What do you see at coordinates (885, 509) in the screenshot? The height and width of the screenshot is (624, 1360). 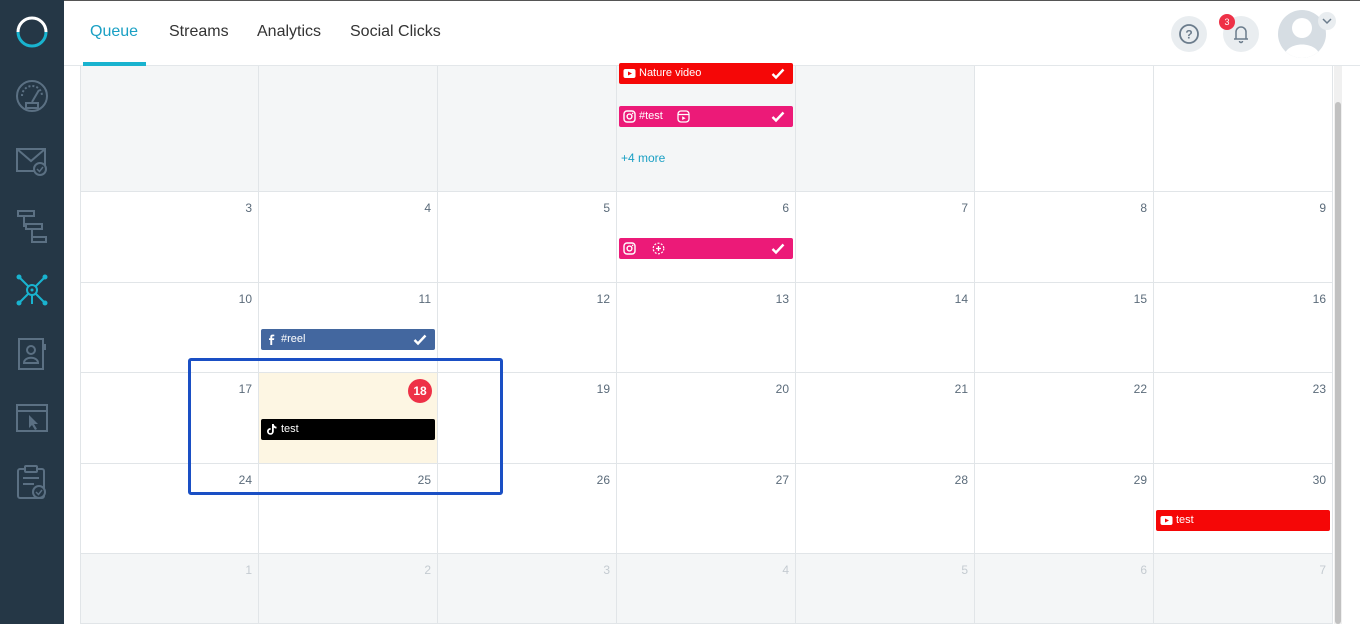 I see `calendar-day-cell: 28` at bounding box center [885, 509].